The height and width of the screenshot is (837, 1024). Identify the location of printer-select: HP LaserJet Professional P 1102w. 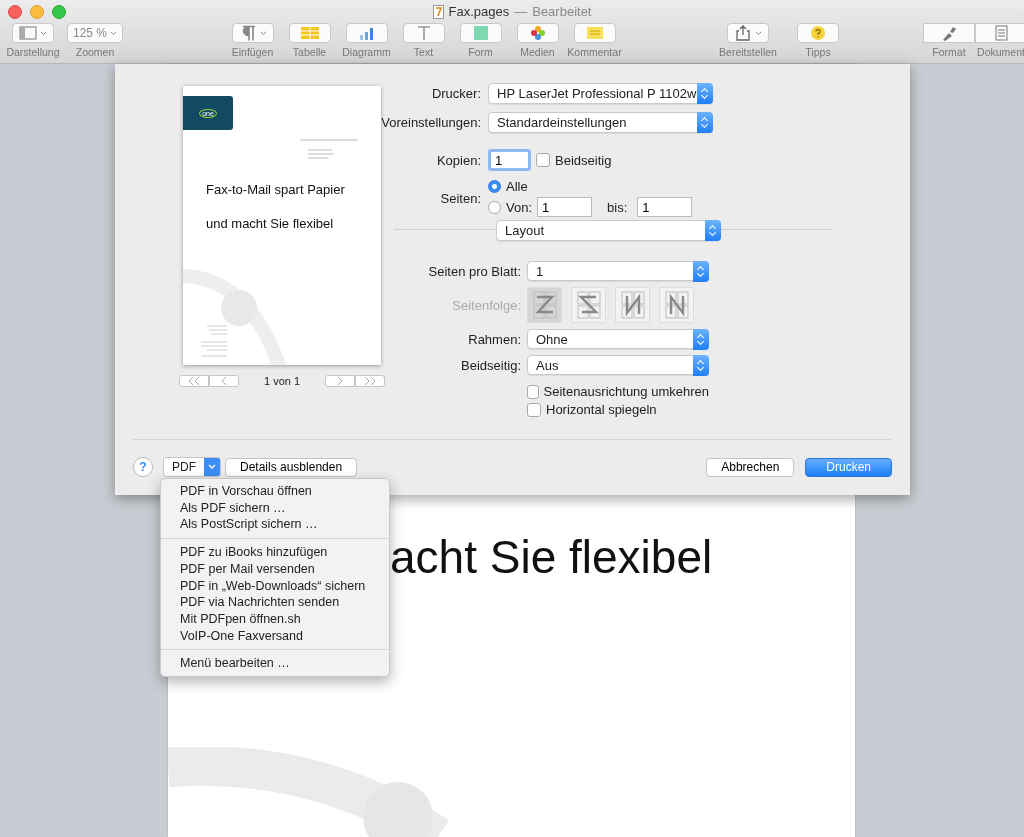
(600, 93).